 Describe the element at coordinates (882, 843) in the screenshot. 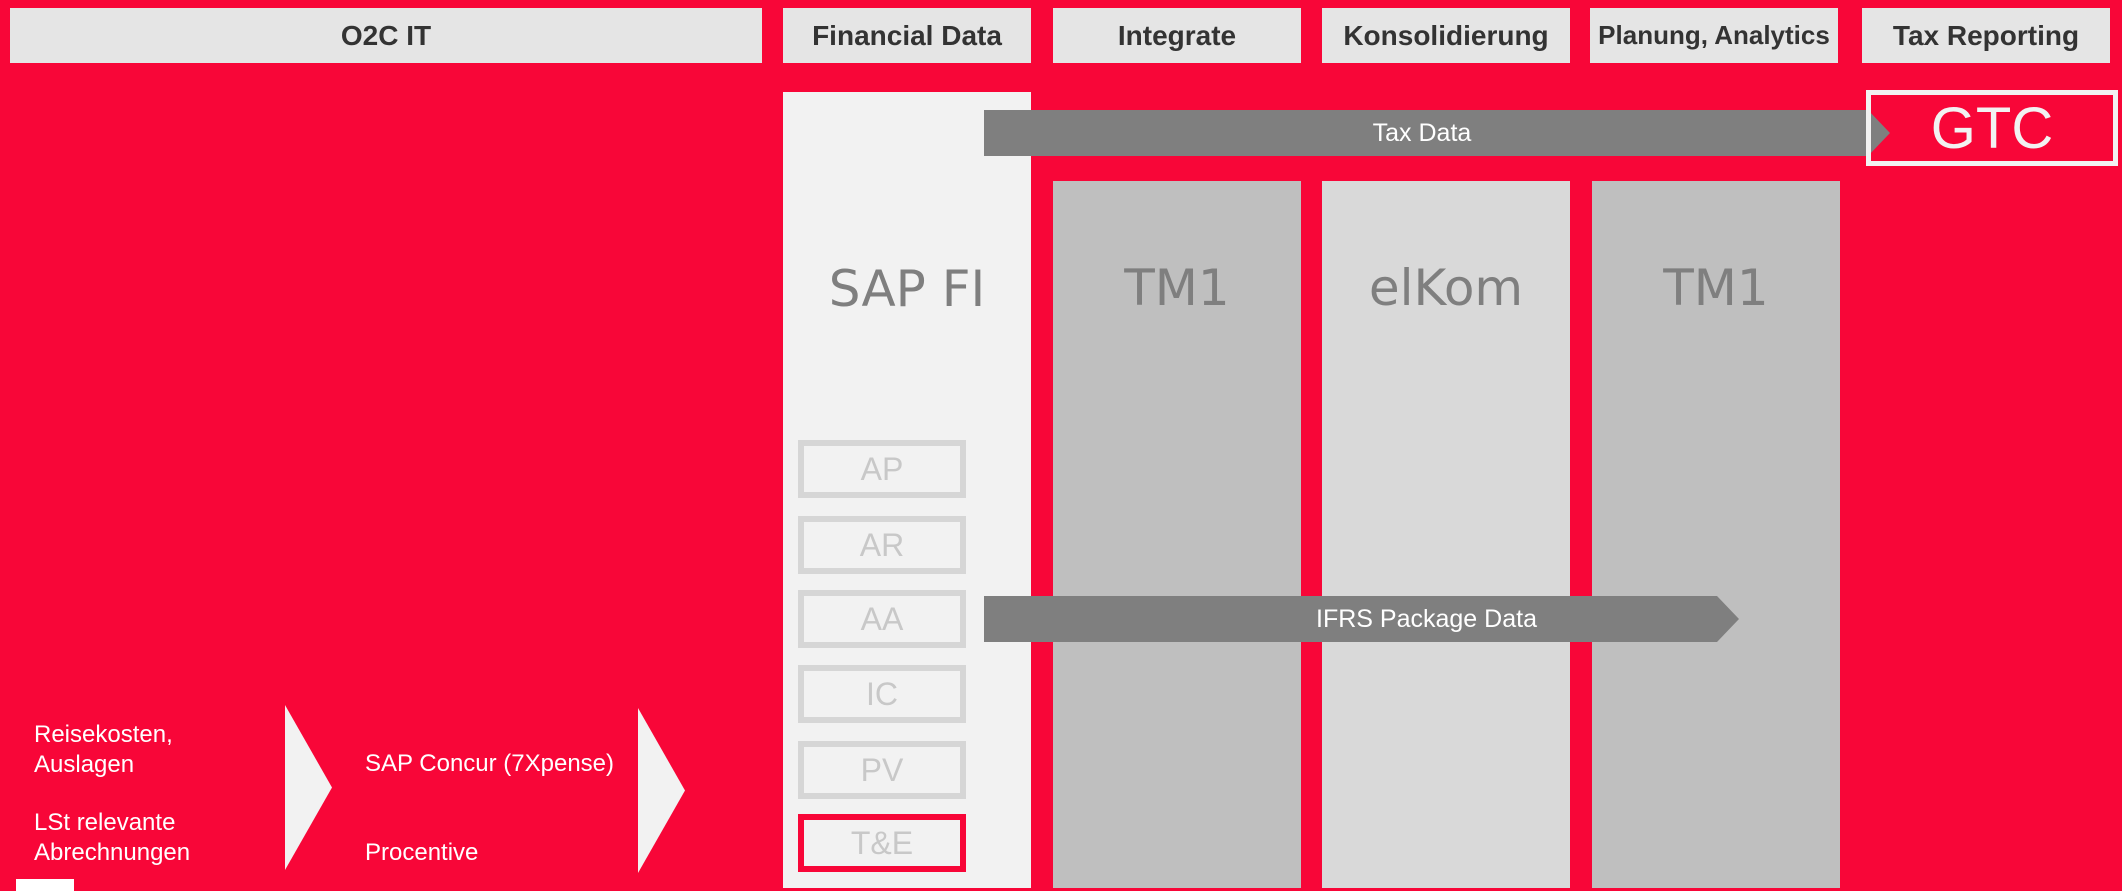

I see `module-te: T&E` at that location.